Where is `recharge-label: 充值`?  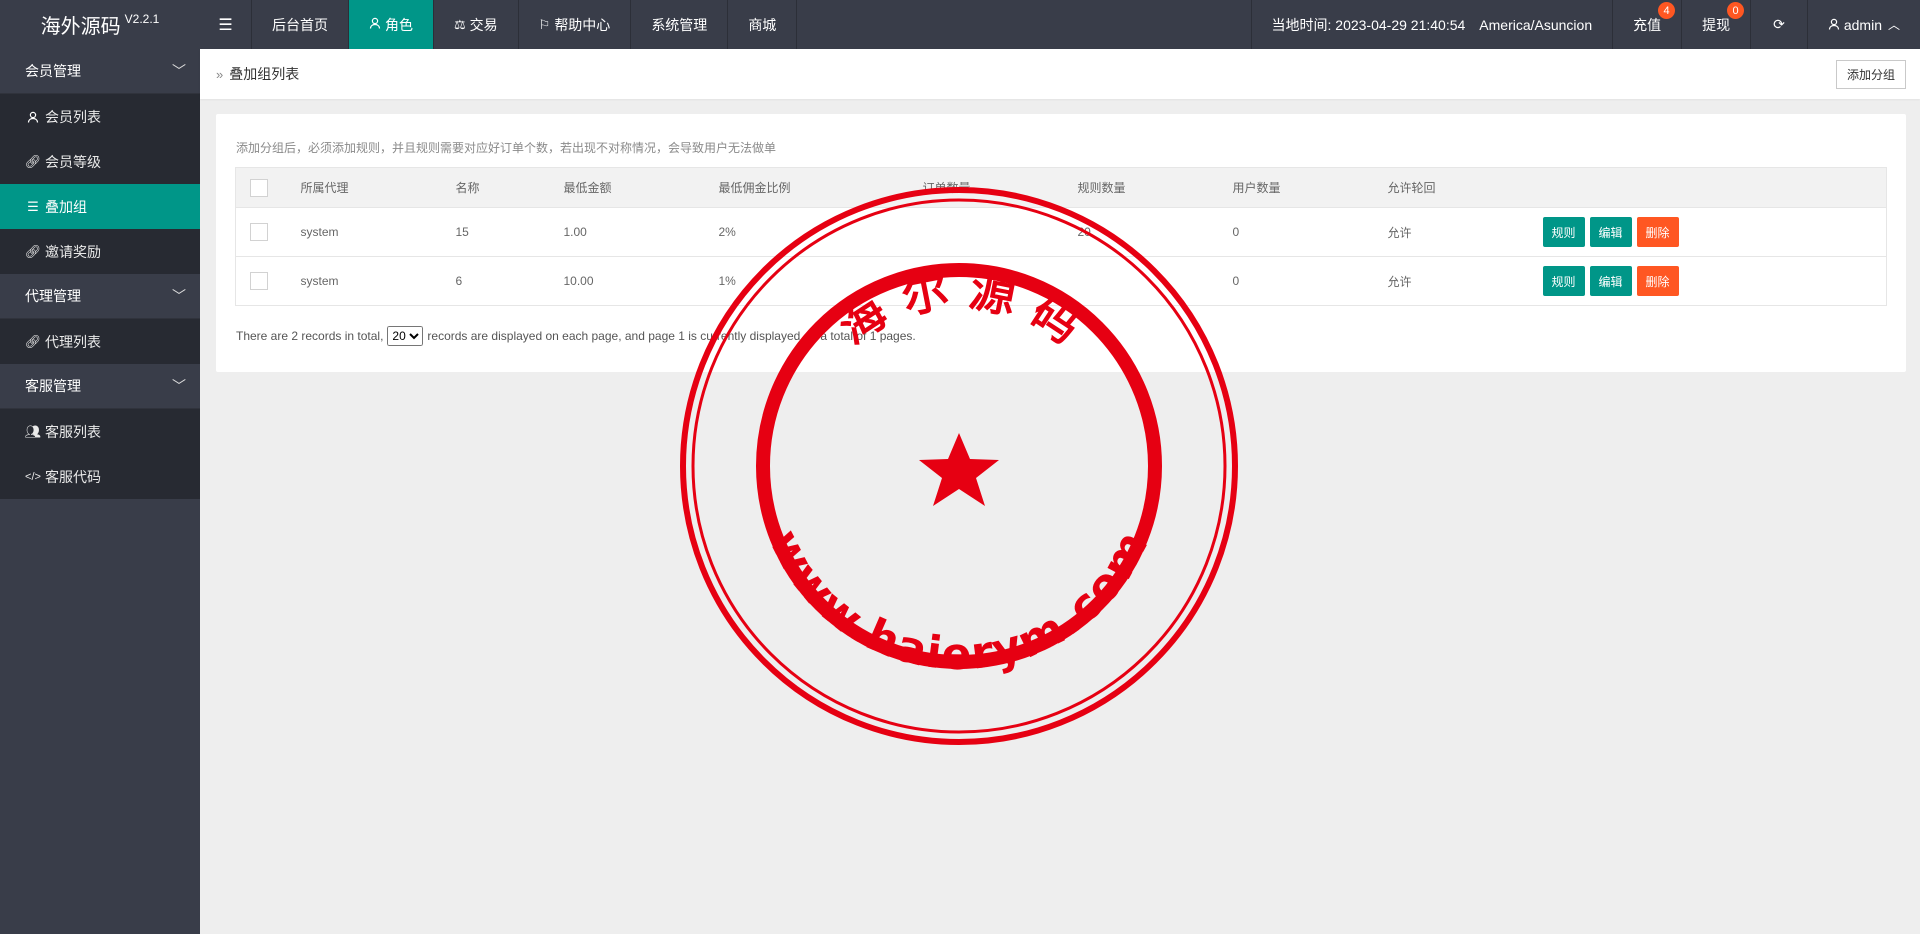 recharge-label: 充值 is located at coordinates (1647, 24).